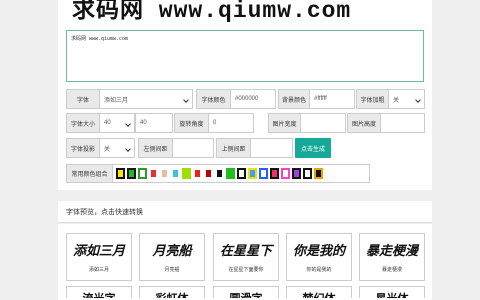 Image resolution: width=480 pixels, height=300 pixels. What do you see at coordinates (89, 173) in the screenshot?
I see `color-combo-label: 常用颜色组合` at bounding box center [89, 173].